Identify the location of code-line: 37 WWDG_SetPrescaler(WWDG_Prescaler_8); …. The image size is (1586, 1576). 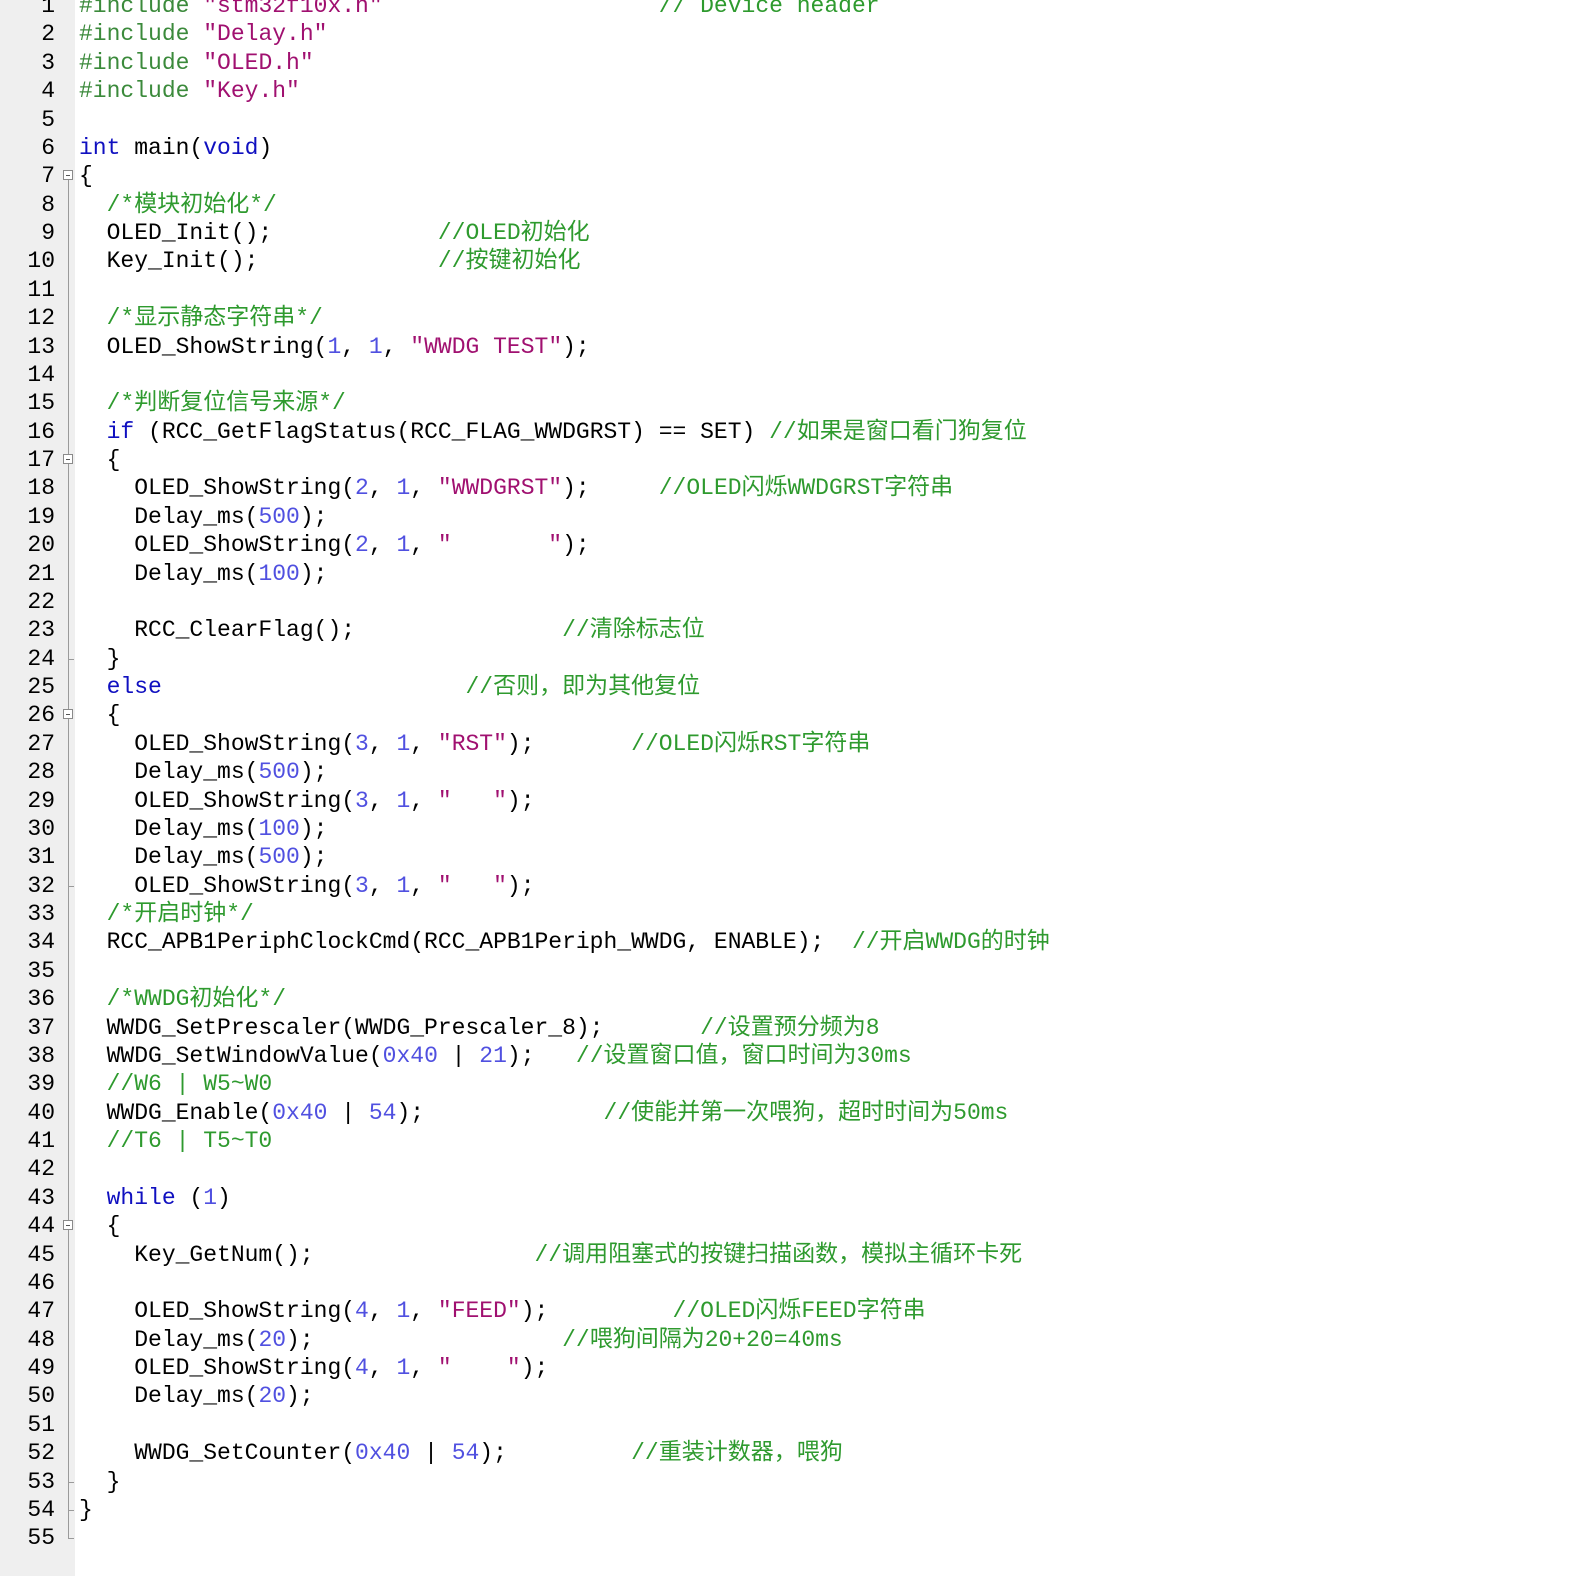
(793, 1027).